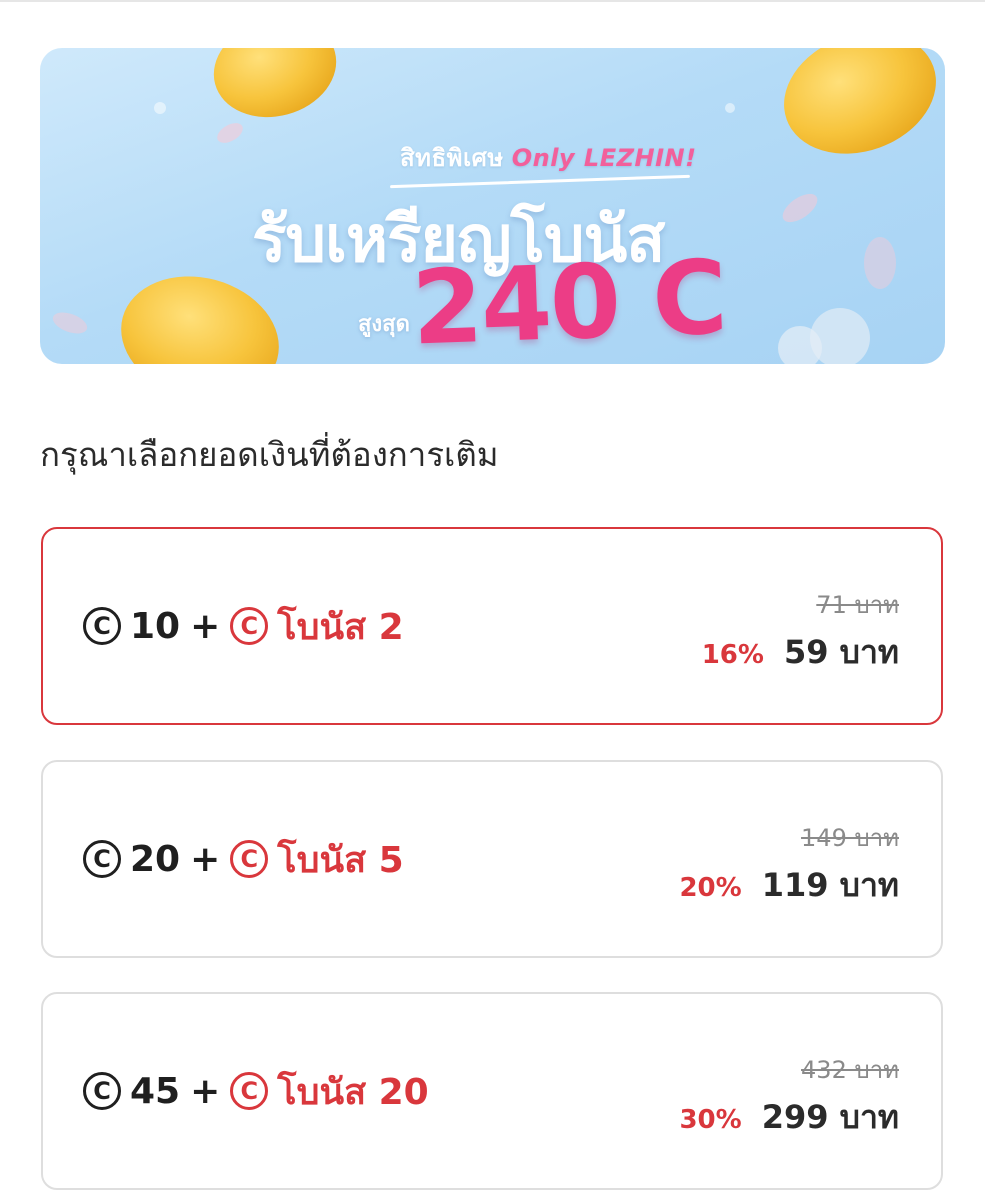 This screenshot has width=985, height=1200. Describe the element at coordinates (604, 158) in the screenshot. I see `banner-tagline-accent: Only LEZHIN!` at that location.